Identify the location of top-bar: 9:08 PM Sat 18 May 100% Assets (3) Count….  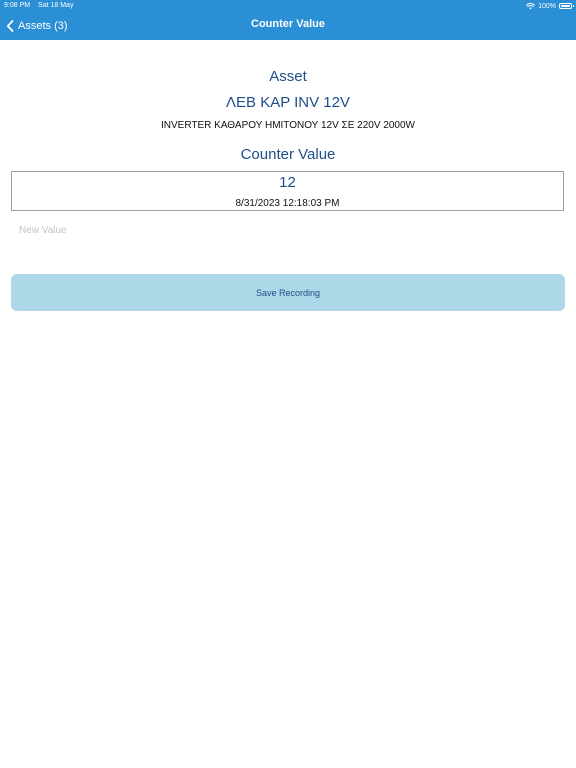
(288, 20).